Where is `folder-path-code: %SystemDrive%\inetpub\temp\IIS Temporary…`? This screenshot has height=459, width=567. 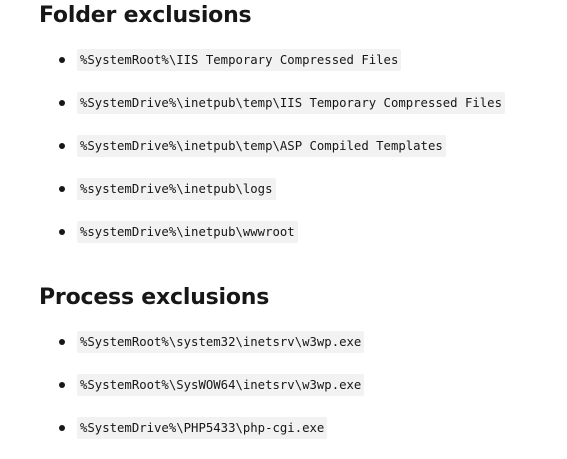
folder-path-code: %SystemDrive%\inetpub\temp\IIS Temporary… is located at coordinates (291, 103).